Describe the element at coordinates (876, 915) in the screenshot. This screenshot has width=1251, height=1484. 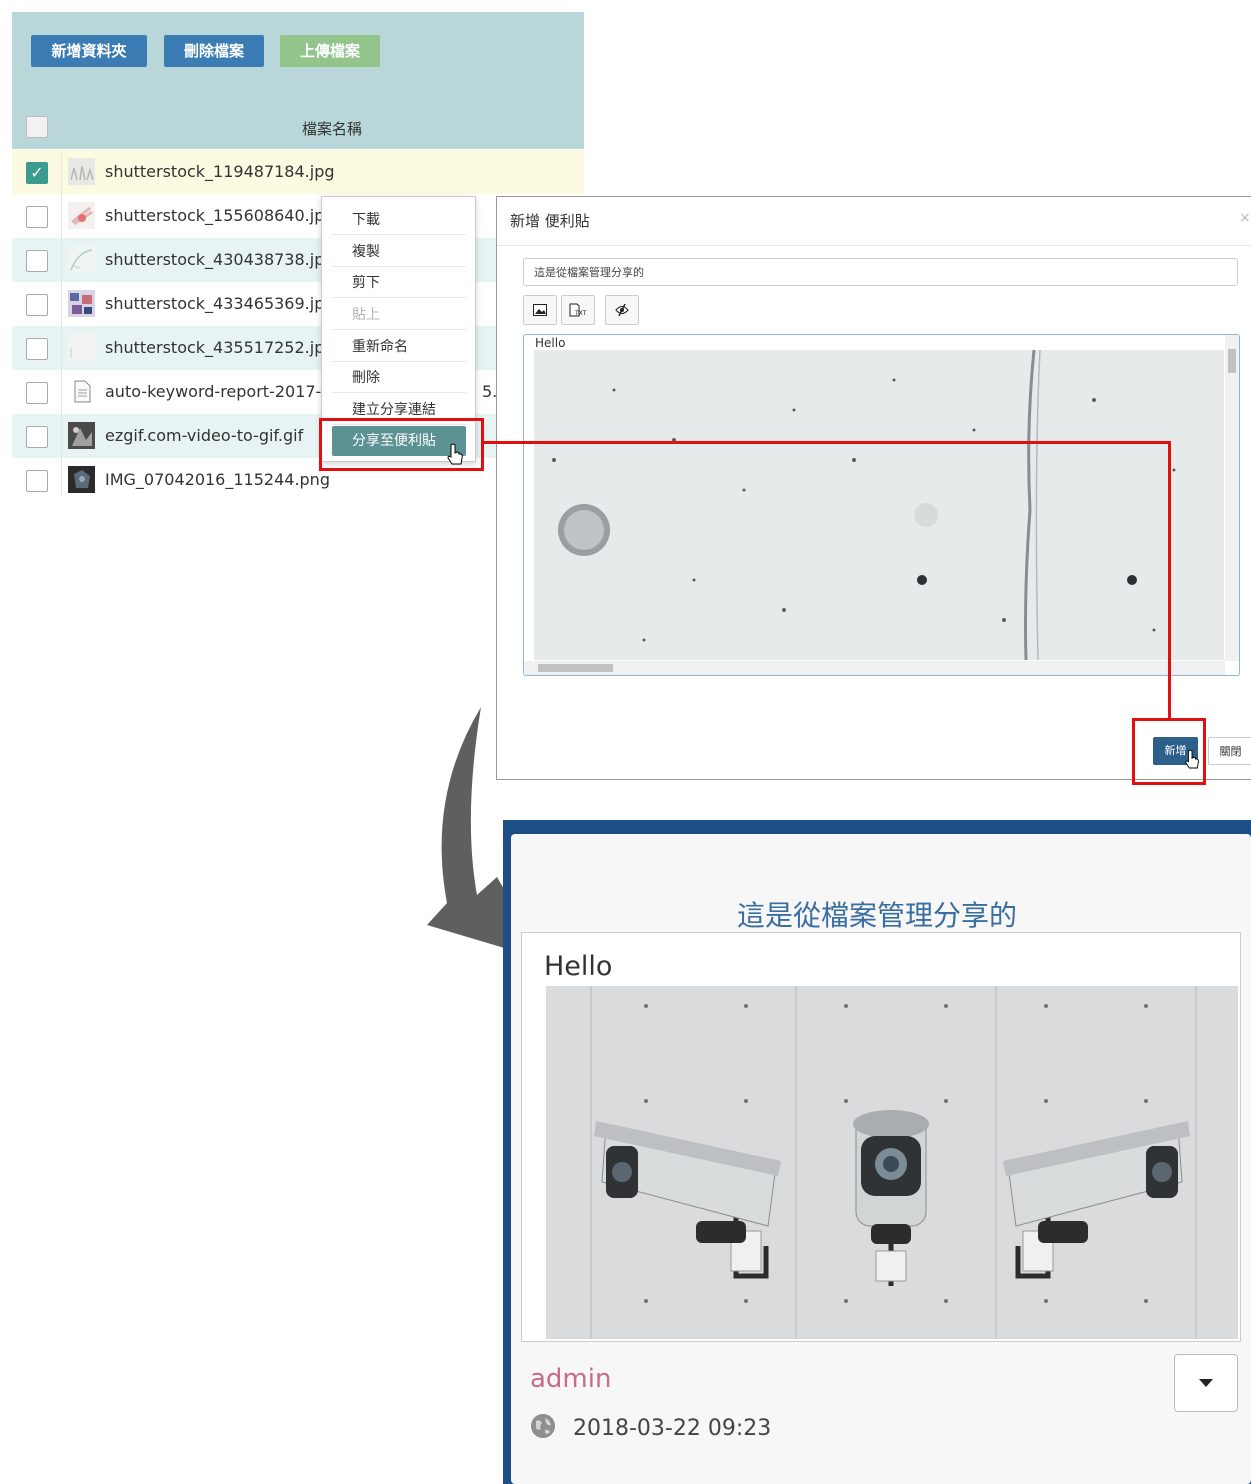
I see `note-title: 這是從檔案管理分享的` at that location.